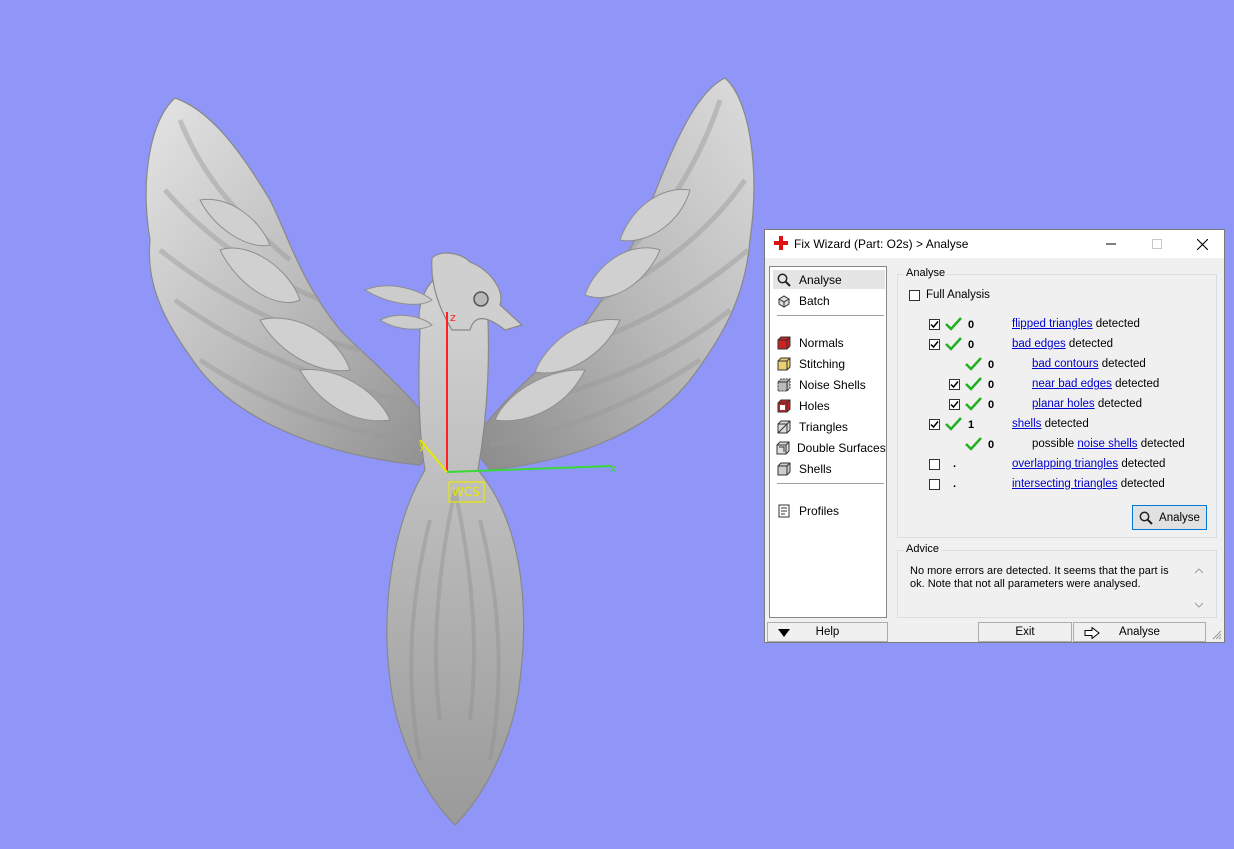 This screenshot has width=1234, height=849. Describe the element at coordinates (1064, 484) in the screenshot. I see `intersecting-triangles-link: intersecting triangles` at that location.